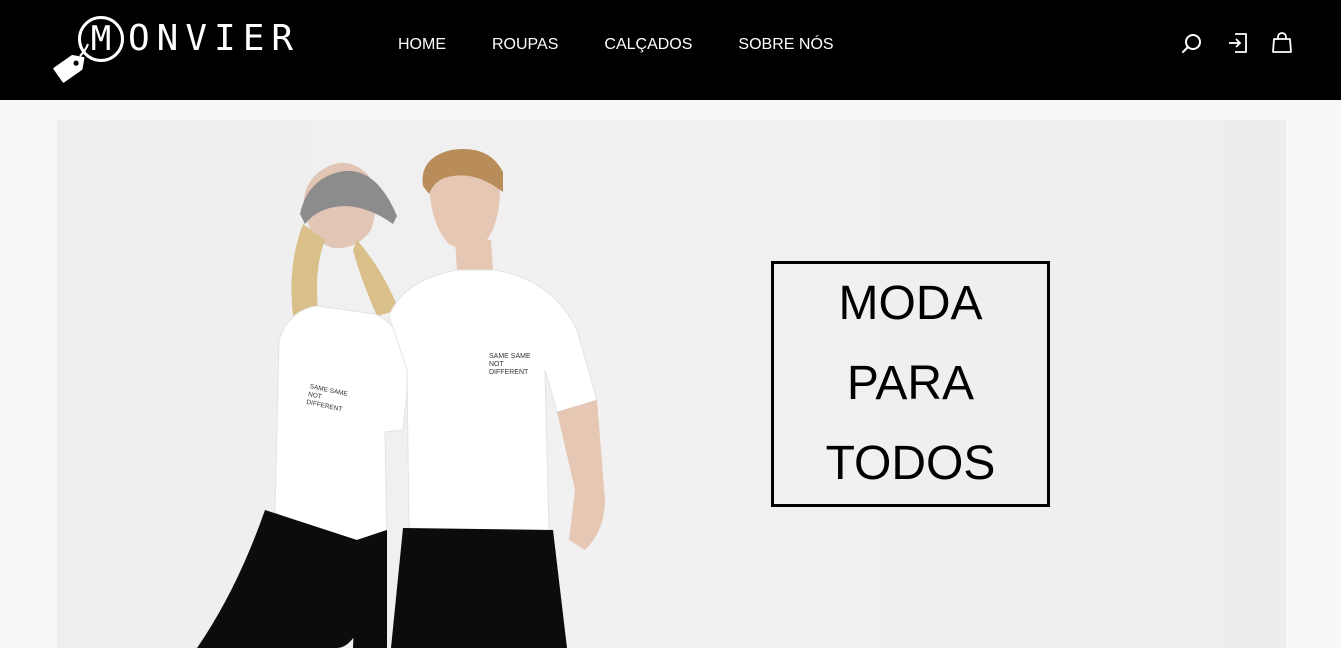  I want to click on nav-roupas: ROUPAS, so click(525, 45).